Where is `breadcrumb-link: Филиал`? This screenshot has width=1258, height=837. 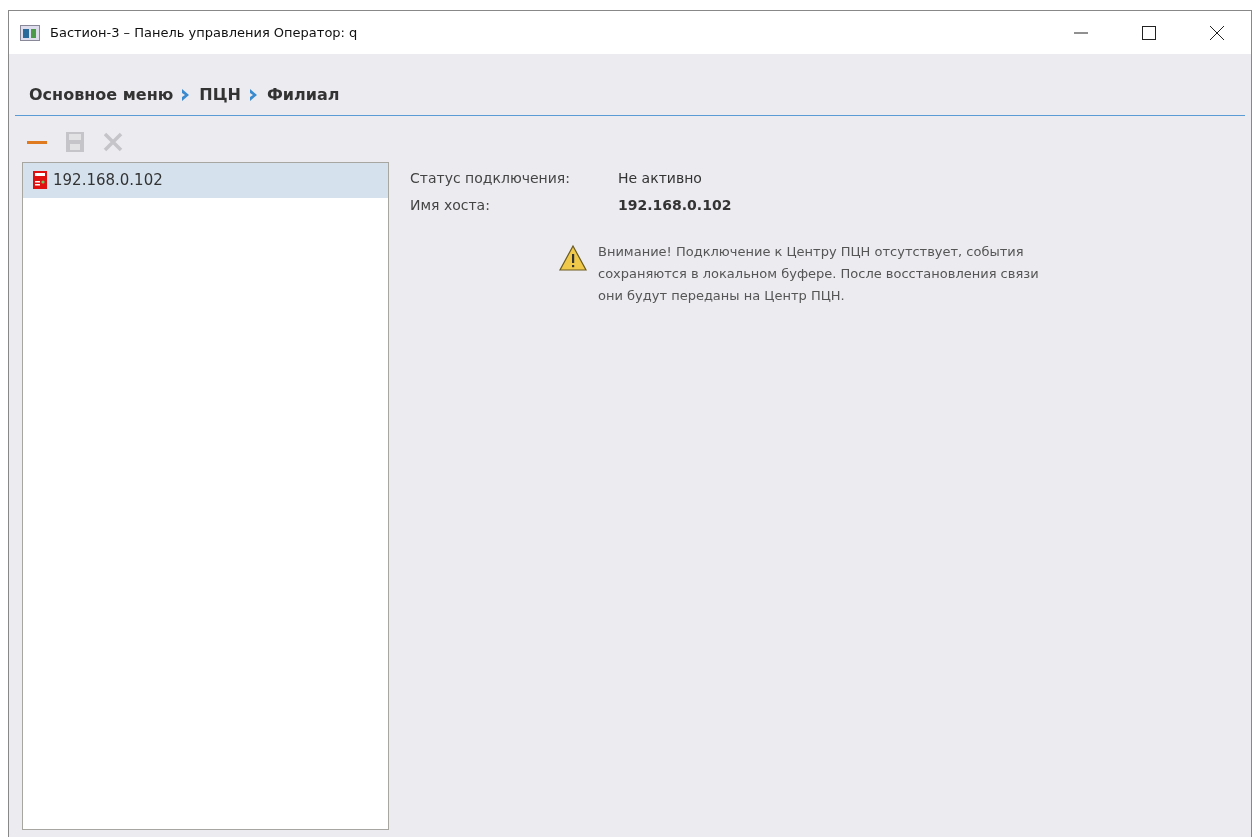
breadcrumb-link: Филиал is located at coordinates (303, 94).